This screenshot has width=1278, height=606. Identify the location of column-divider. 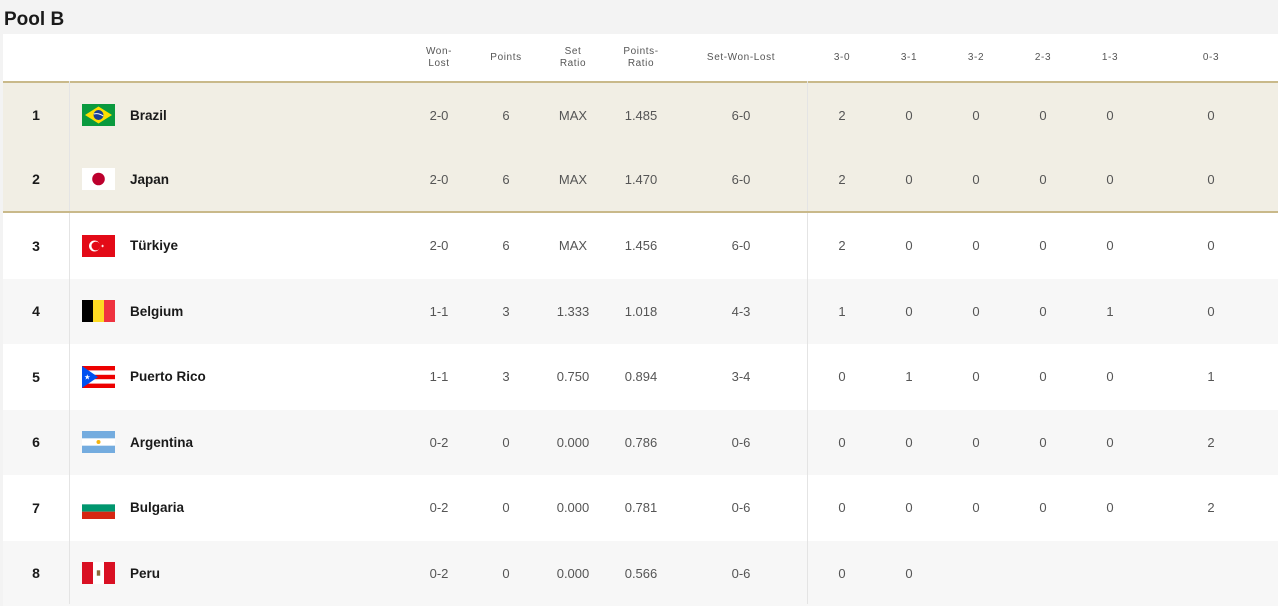
(69, 342).